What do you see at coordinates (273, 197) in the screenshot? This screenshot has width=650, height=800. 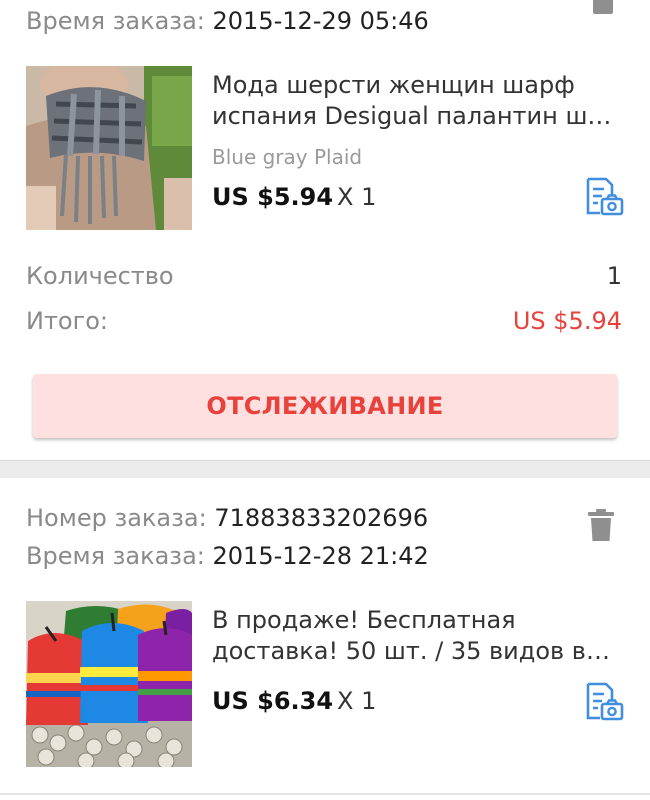 I see `product-price: US $5.94` at bounding box center [273, 197].